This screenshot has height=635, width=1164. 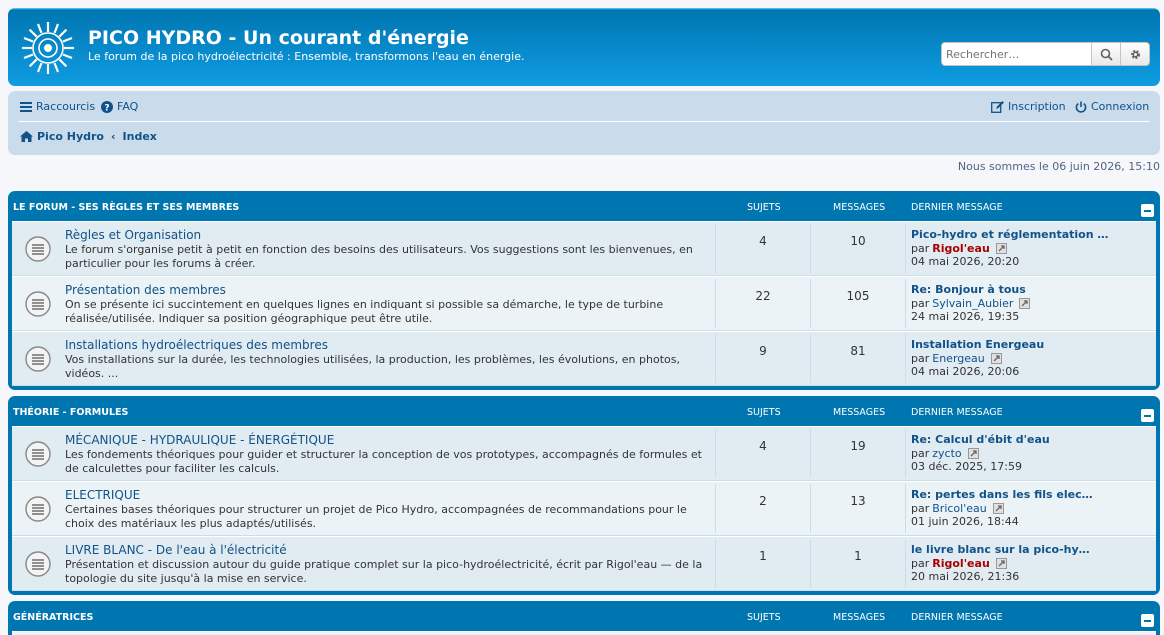 What do you see at coordinates (1016, 54) in the screenshot?
I see `search-input` at bounding box center [1016, 54].